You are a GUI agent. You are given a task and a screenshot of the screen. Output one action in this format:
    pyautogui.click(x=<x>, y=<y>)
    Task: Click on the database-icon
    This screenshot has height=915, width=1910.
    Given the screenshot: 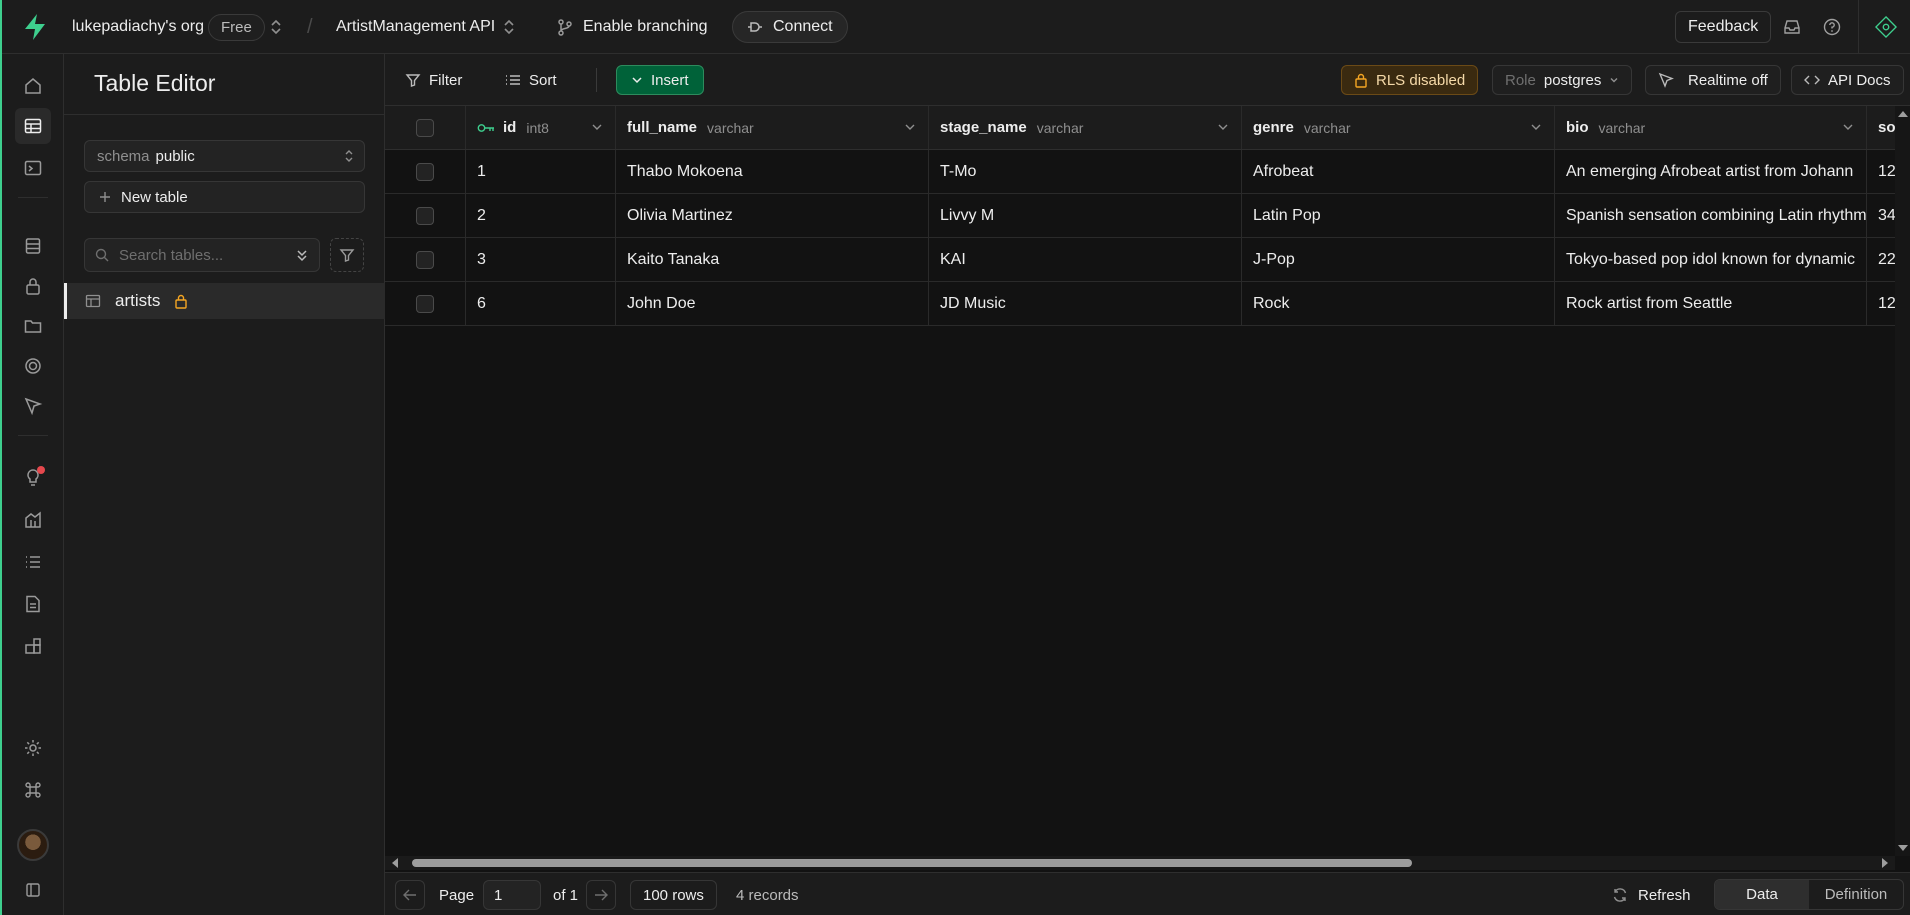 What is the action you would take?
    pyautogui.click(x=33, y=246)
    